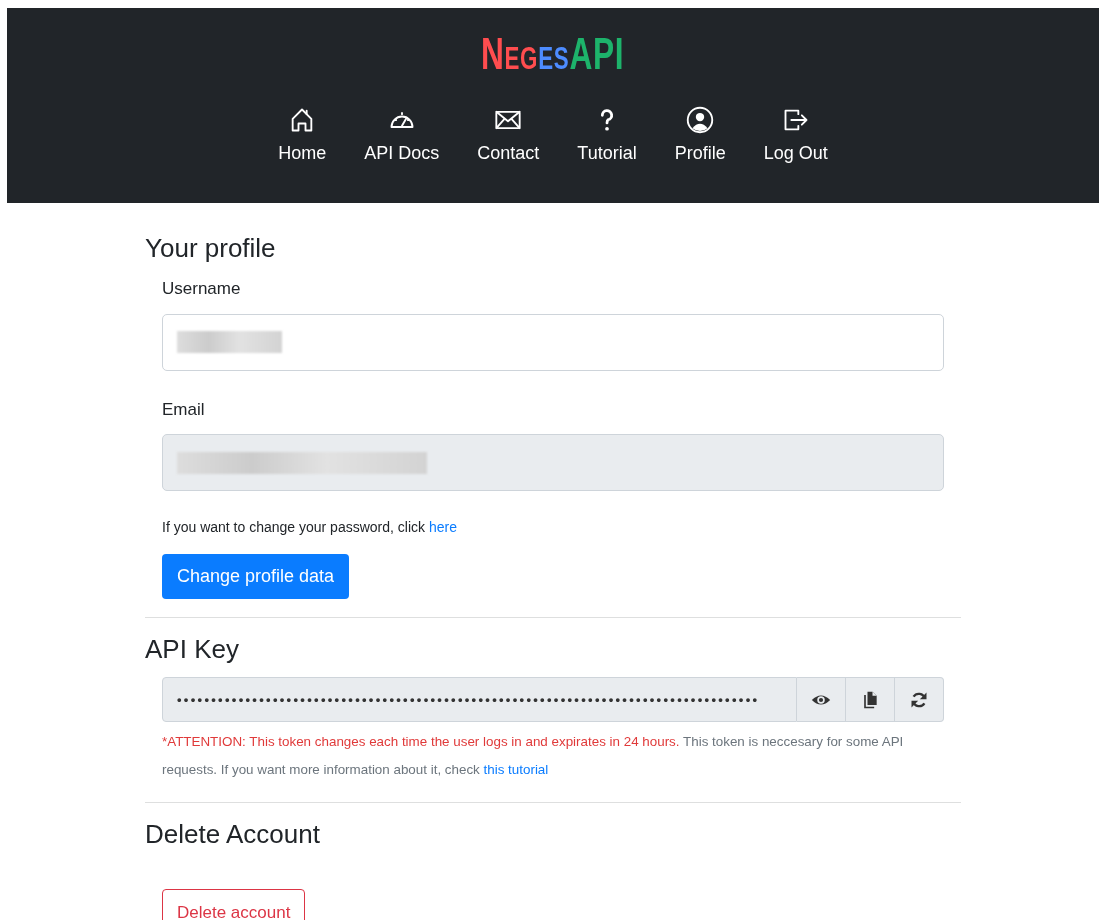 The image size is (1106, 920). What do you see at coordinates (302, 136) in the screenshot?
I see `nav-link: Home` at bounding box center [302, 136].